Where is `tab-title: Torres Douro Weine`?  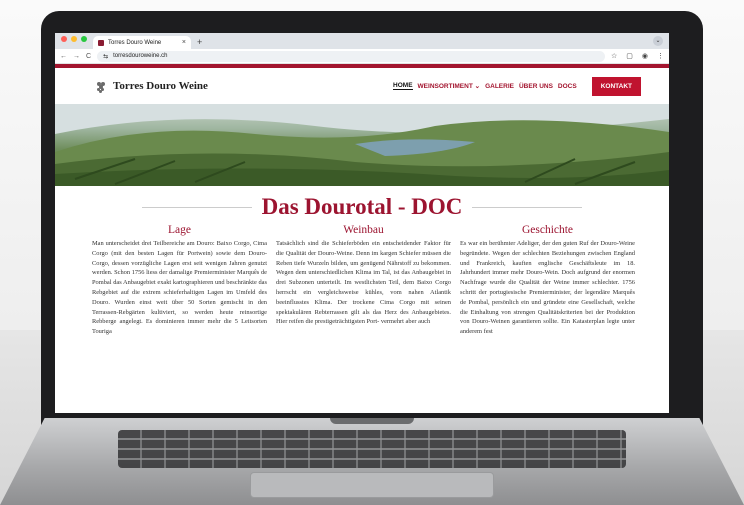 tab-title: Torres Douro Weine is located at coordinates (135, 42).